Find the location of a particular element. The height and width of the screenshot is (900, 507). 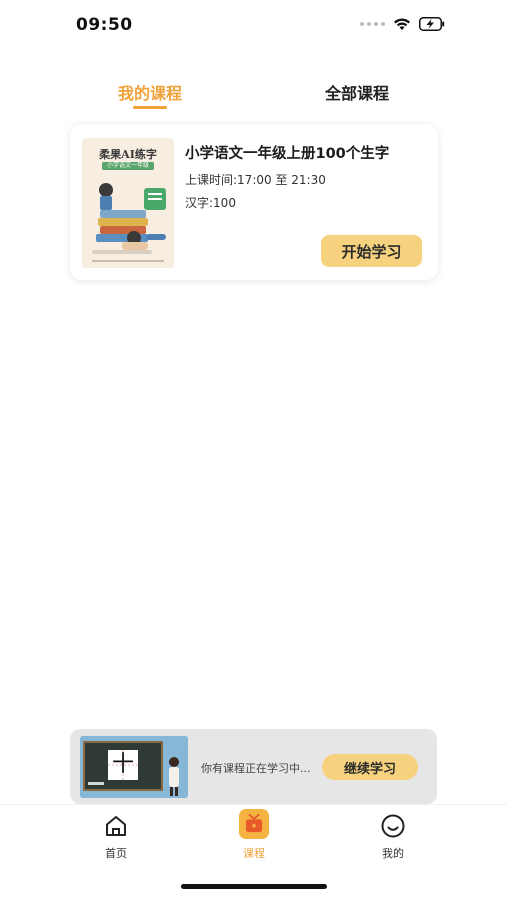

course-tv-icon is located at coordinates (254, 824).